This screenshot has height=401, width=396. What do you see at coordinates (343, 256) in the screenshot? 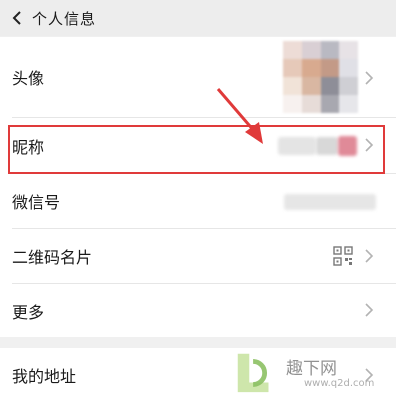
I see `qrcode-icon` at bounding box center [343, 256].